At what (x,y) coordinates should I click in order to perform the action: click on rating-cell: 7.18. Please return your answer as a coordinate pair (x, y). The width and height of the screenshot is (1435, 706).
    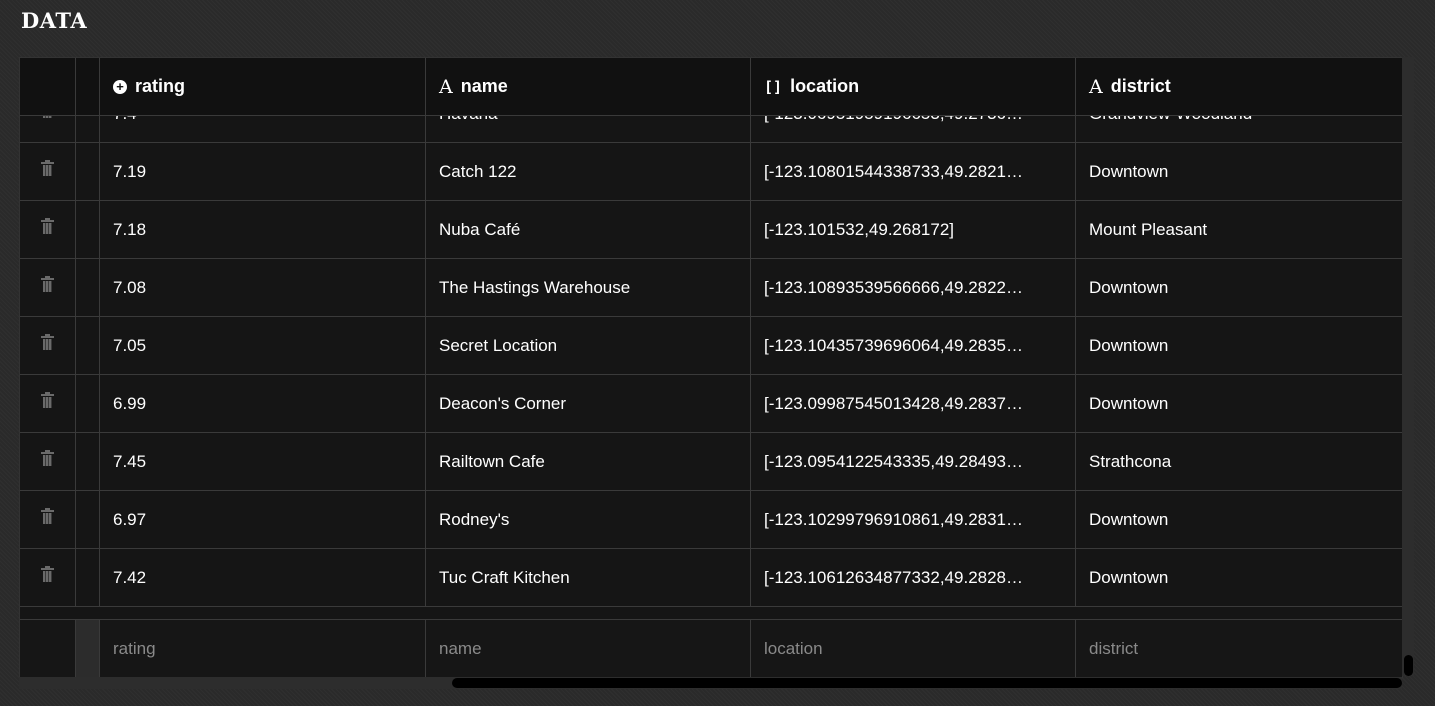
    Looking at the image, I should click on (263, 229).